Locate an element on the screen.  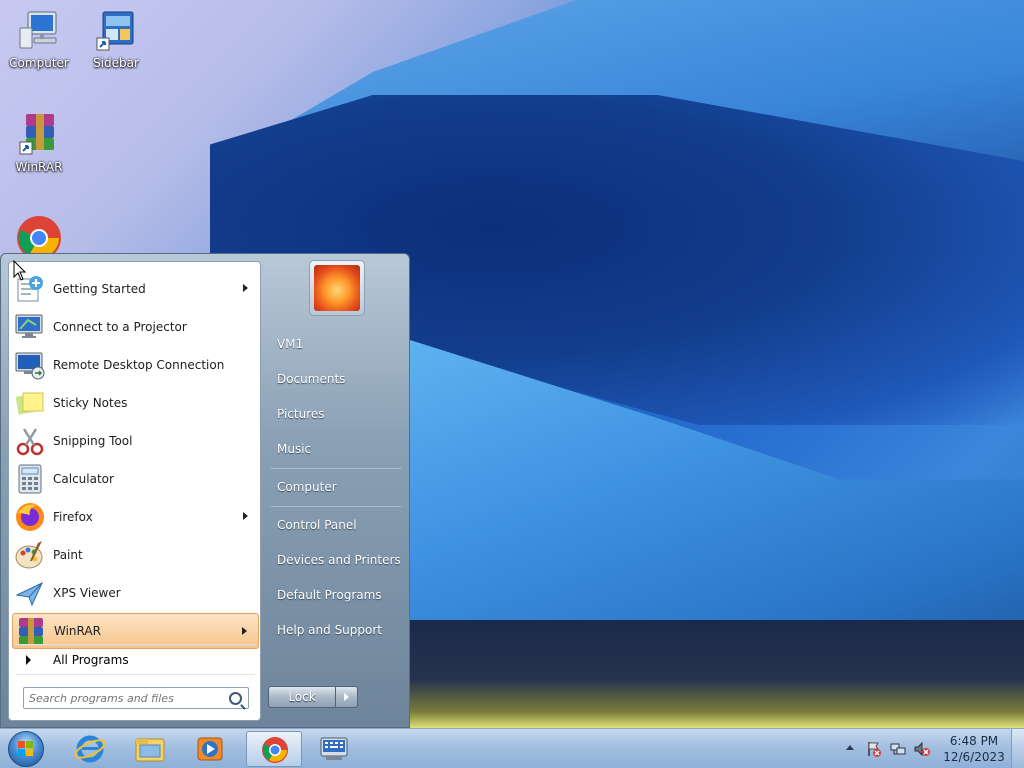
search-box is located at coordinates (136, 698).